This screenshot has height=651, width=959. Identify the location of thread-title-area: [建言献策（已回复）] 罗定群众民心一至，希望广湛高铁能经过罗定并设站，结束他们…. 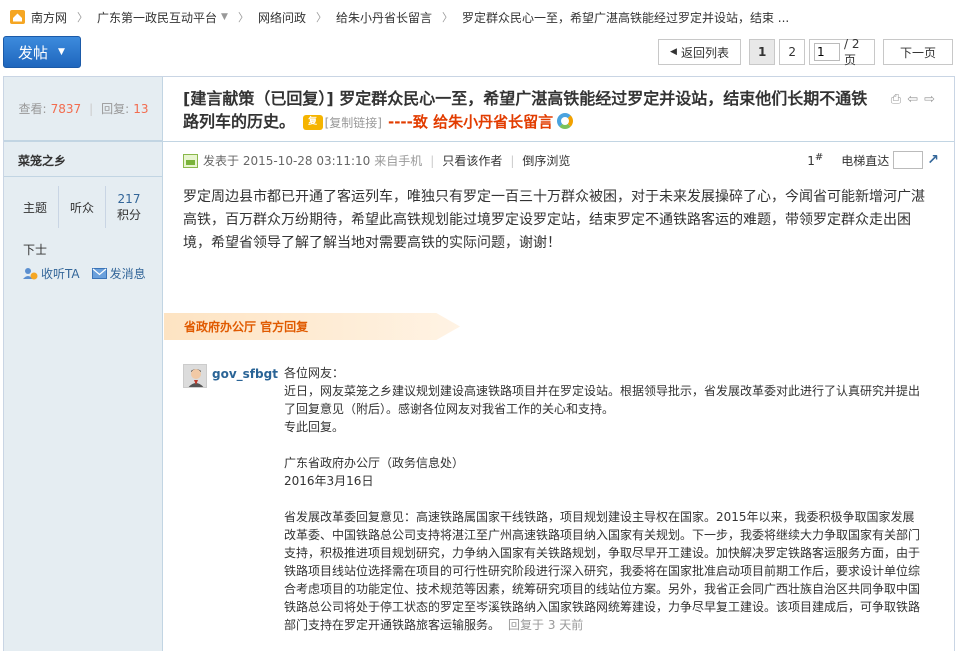
(528, 111).